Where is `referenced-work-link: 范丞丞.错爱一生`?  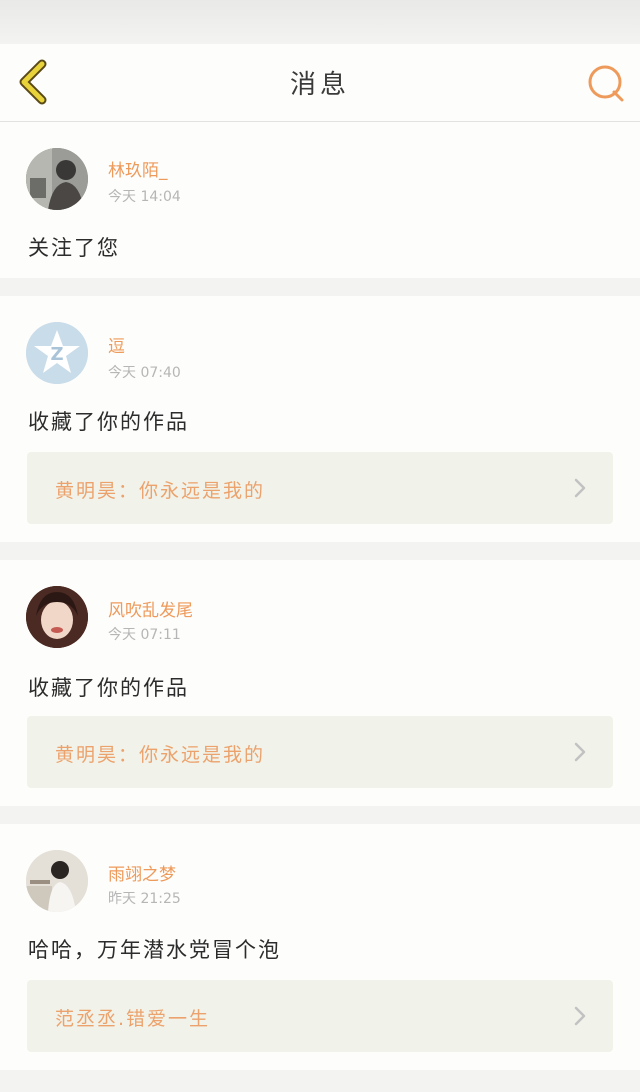
referenced-work-link: 范丞丞.错爱一生 is located at coordinates (320, 1016).